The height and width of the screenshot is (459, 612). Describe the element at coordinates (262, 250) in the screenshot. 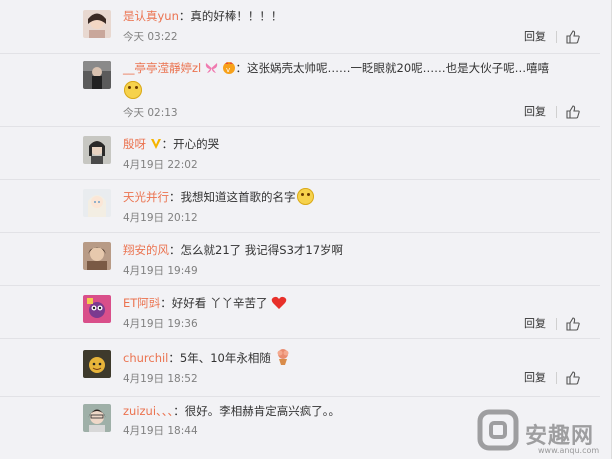

I see `comment-text: 怎么就21了 我记得S3才17岁啊` at that location.